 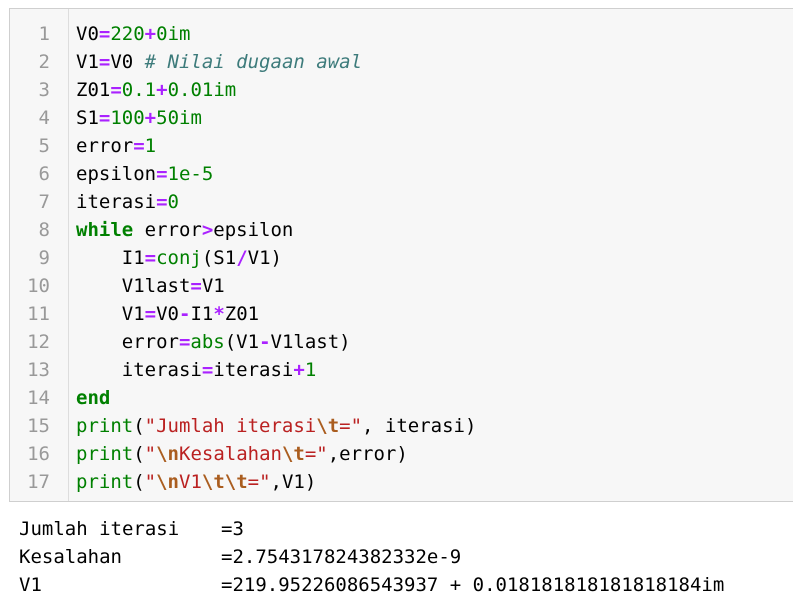 I want to click on keyword-token: end, so click(x=93, y=398).